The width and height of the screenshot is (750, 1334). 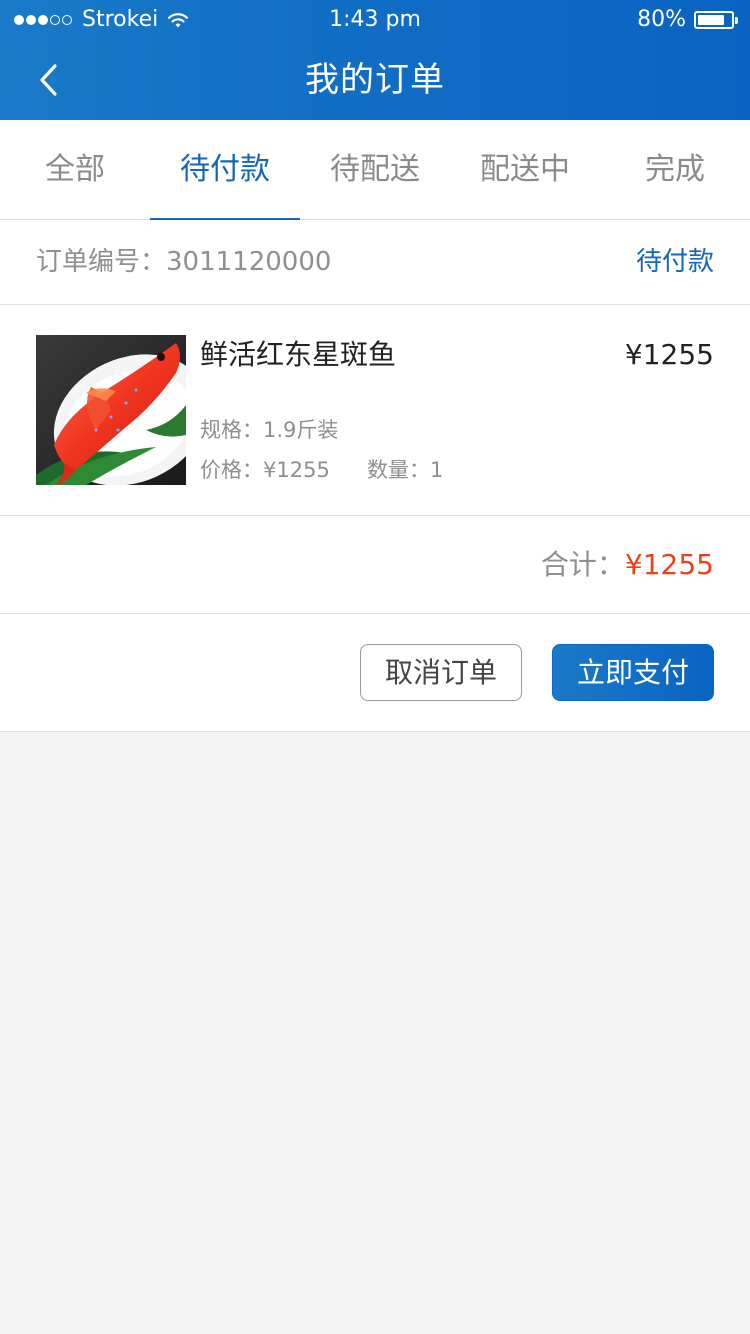 I want to click on battery-tip, so click(x=736, y=20).